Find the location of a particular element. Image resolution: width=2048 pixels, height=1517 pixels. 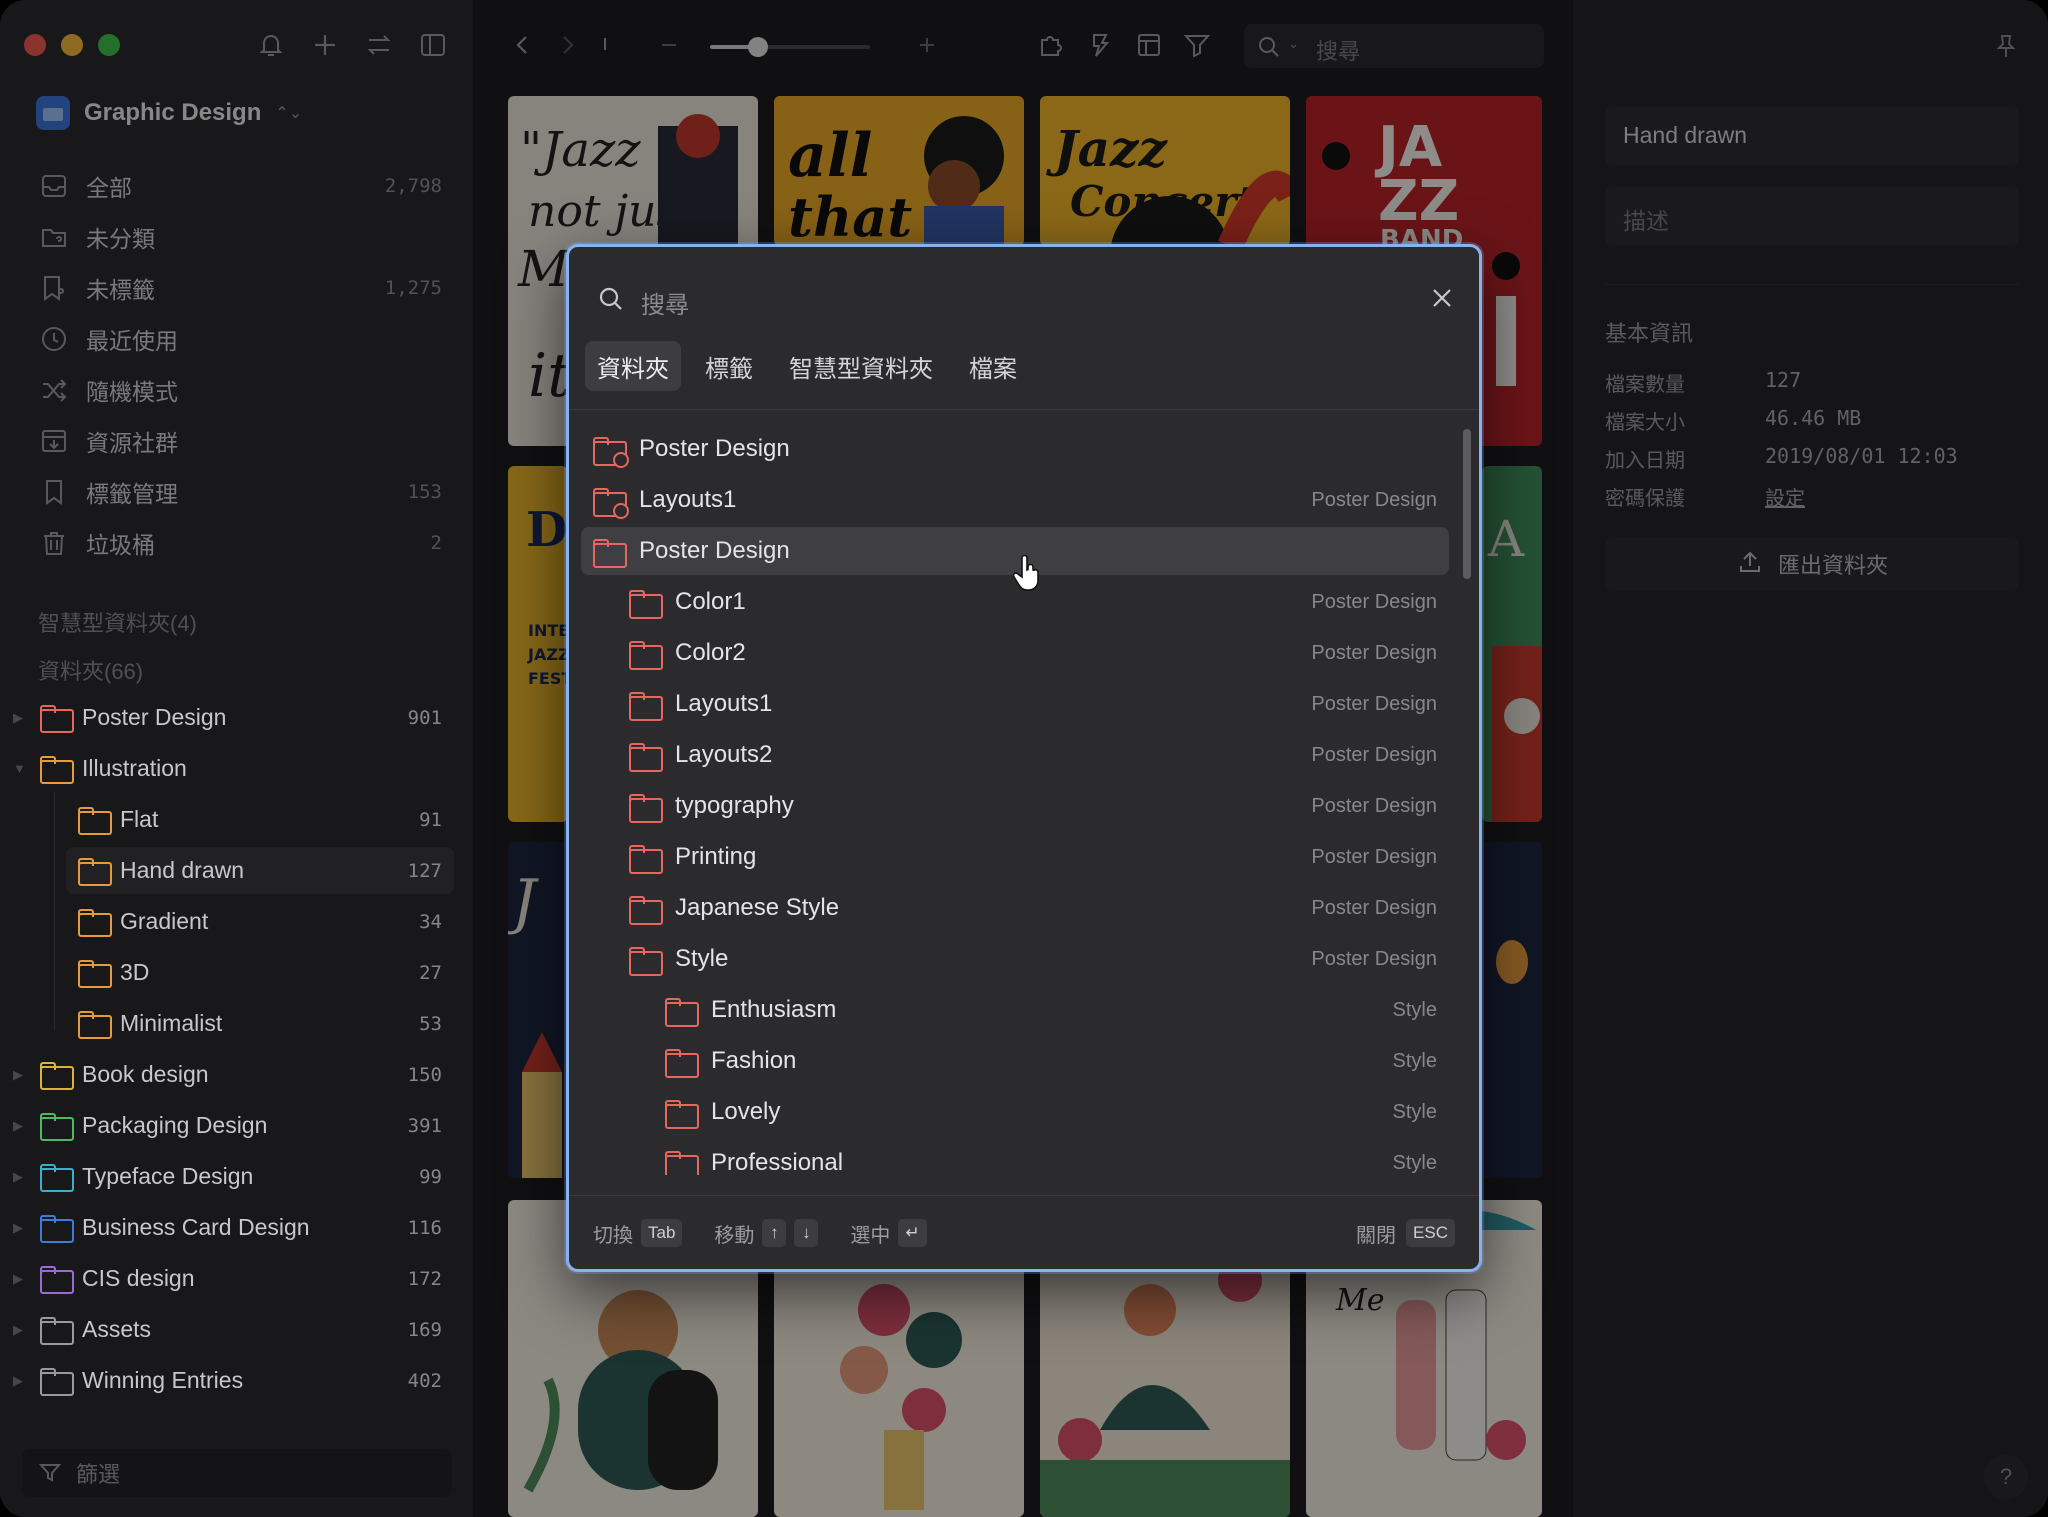

escape-key: ESC is located at coordinates (1430, 1233).